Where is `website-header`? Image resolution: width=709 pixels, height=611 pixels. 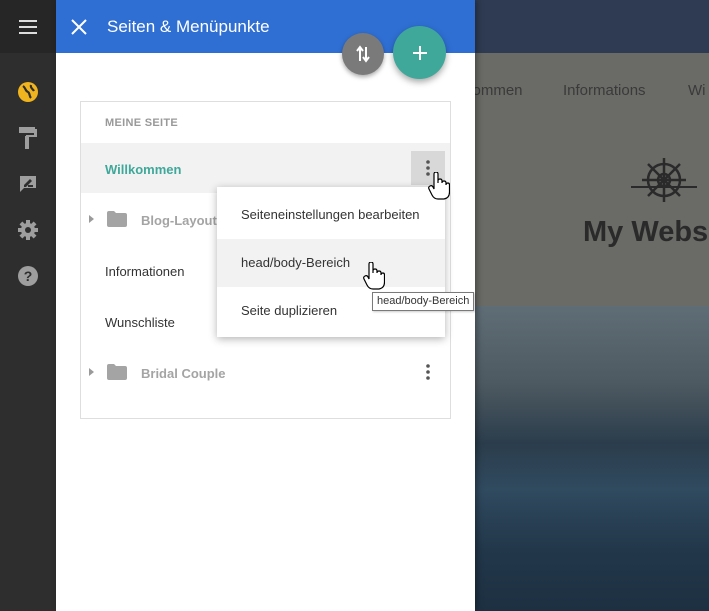
website-header is located at coordinates (592, 26).